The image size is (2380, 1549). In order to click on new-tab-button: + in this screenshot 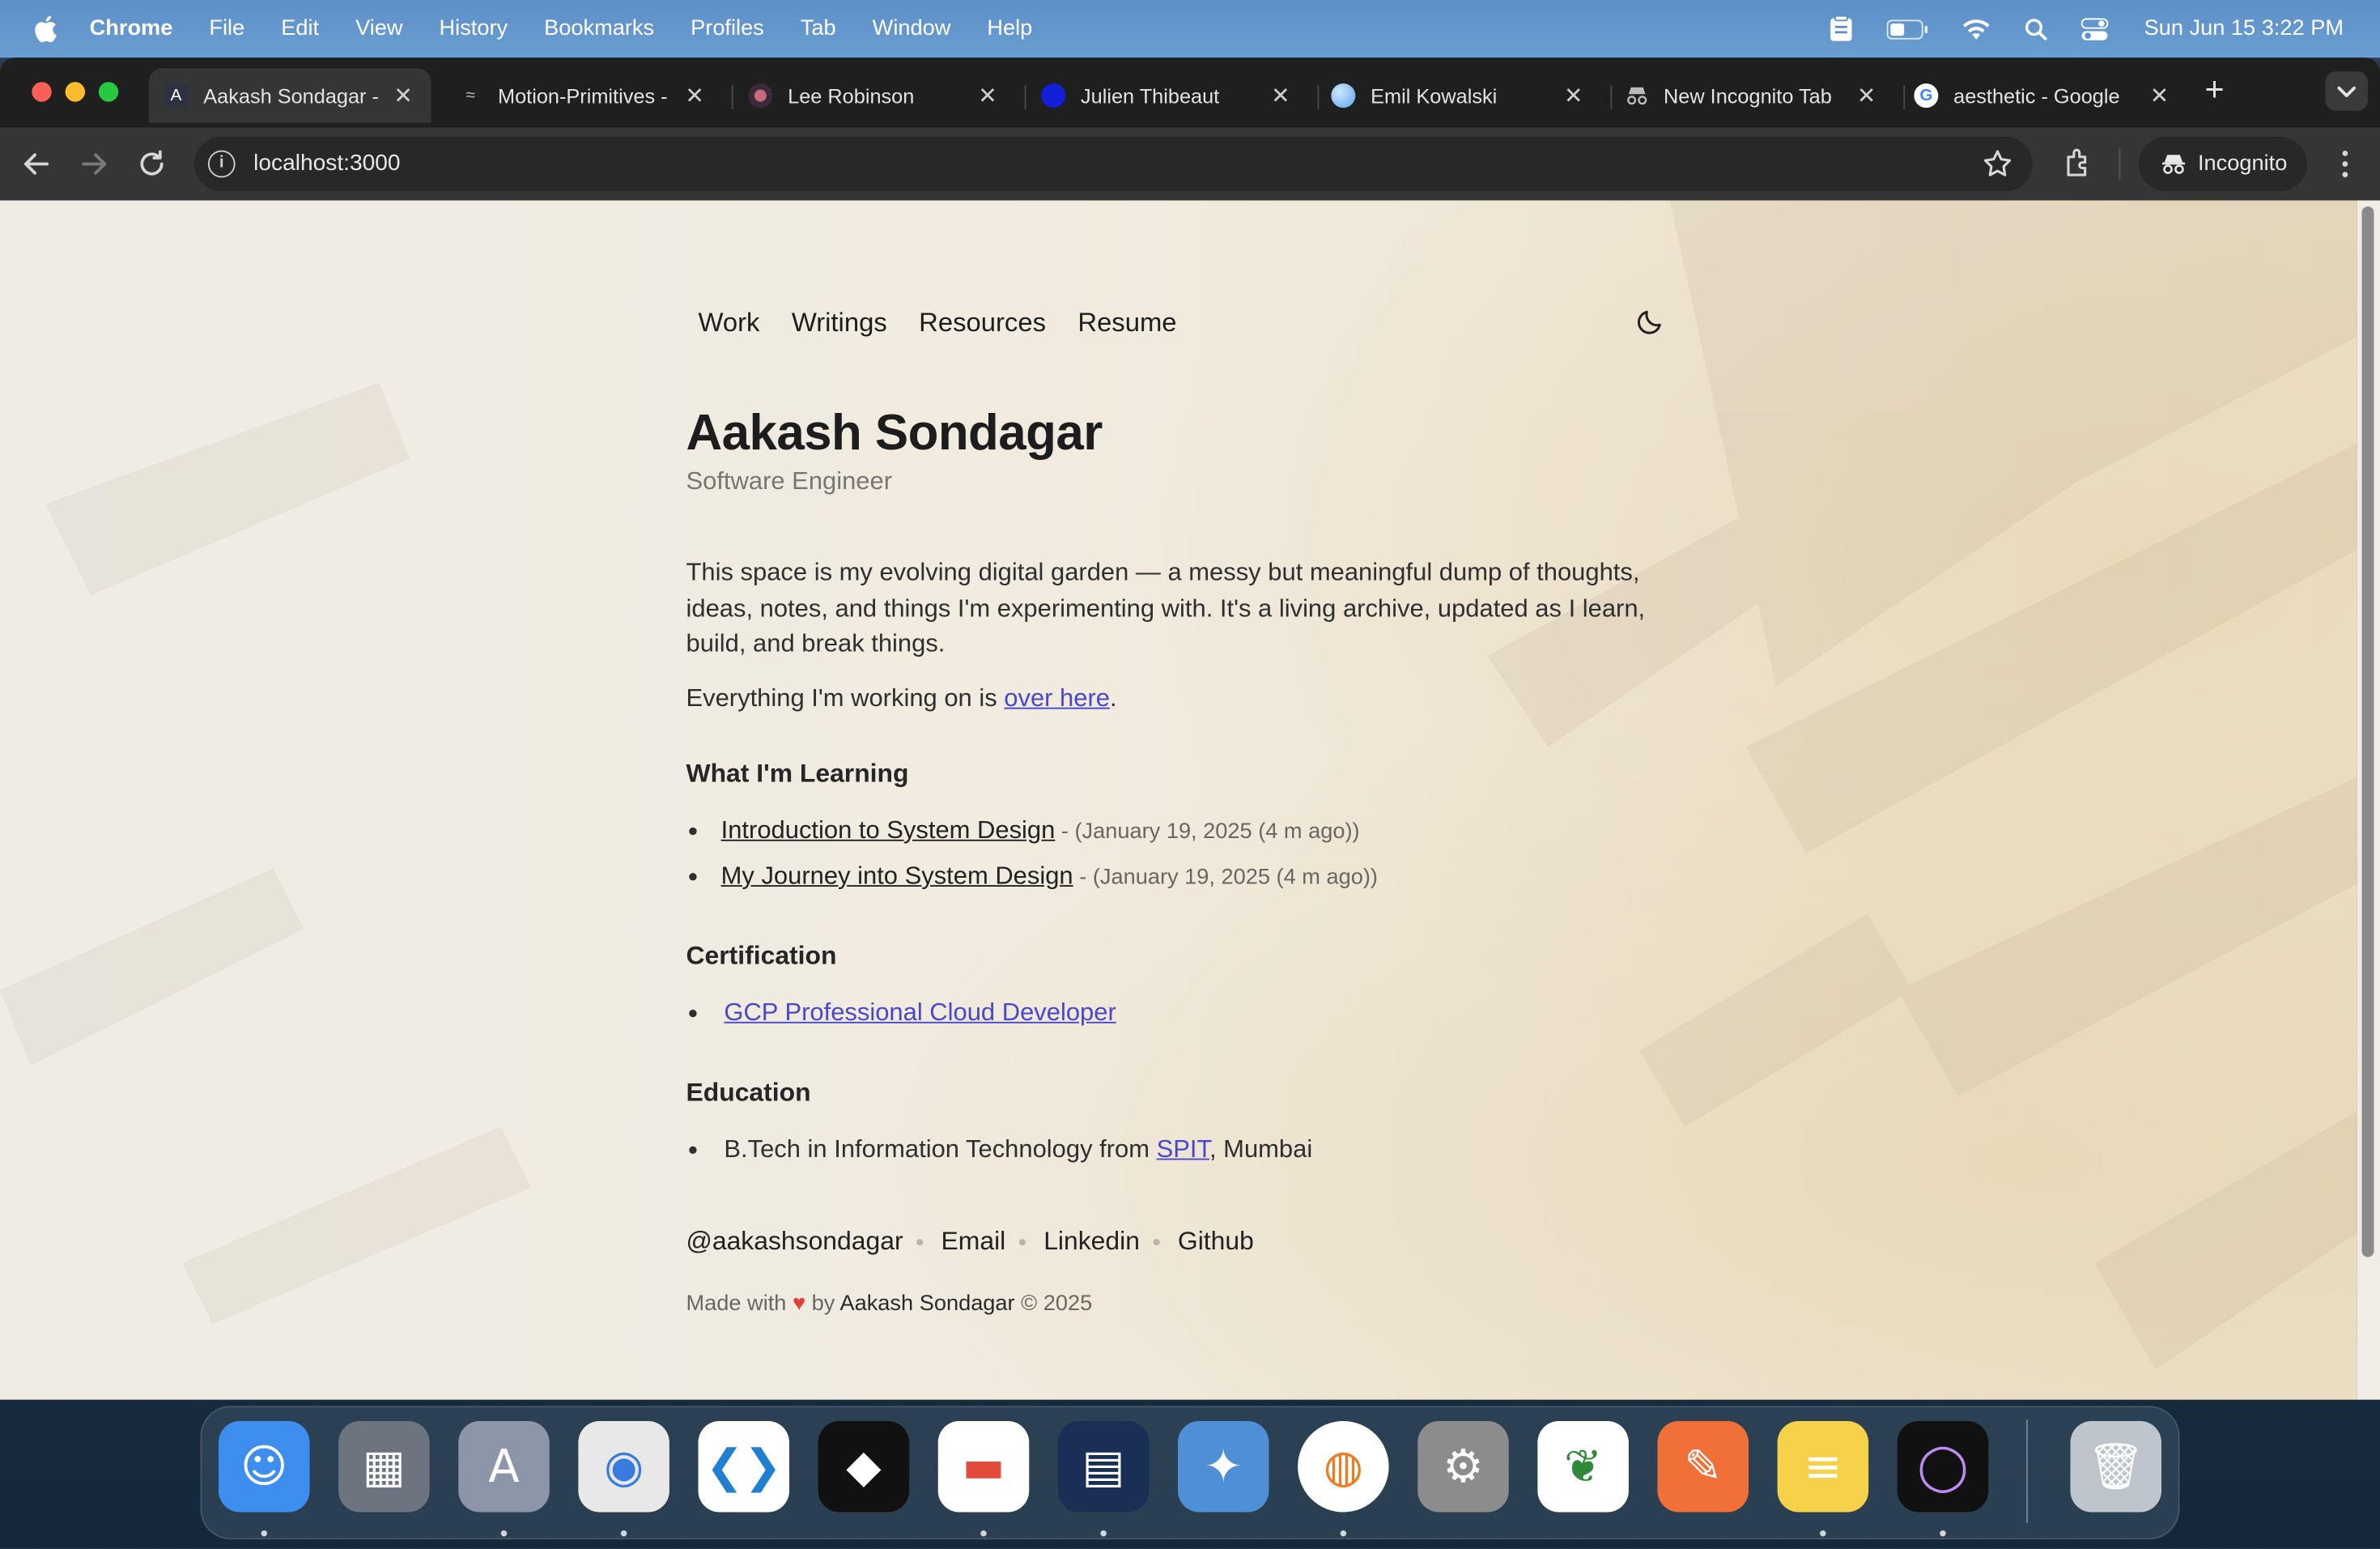, I will do `click(2214, 89)`.